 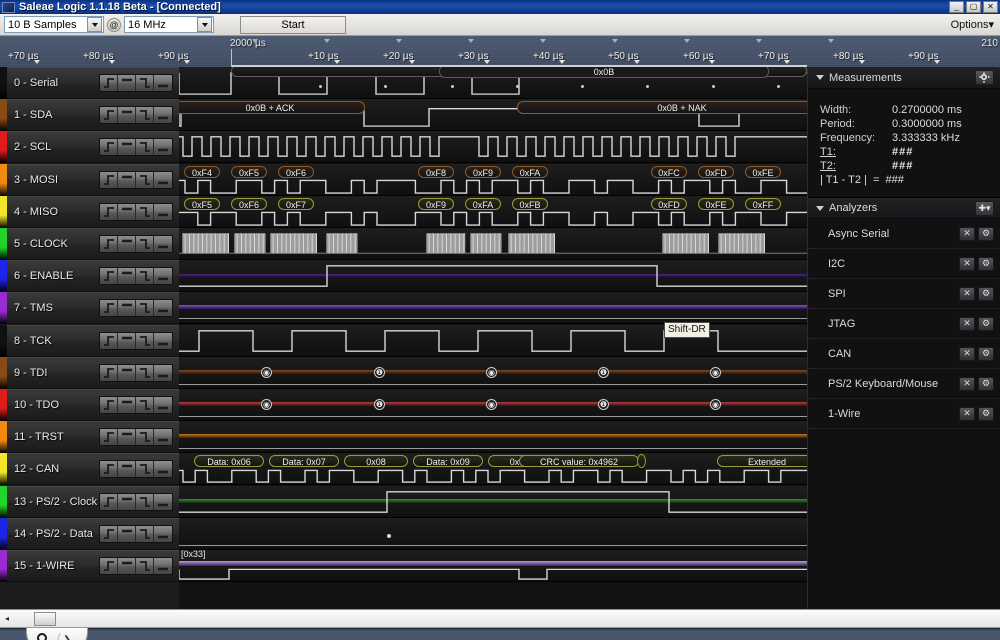 I want to click on channel-label-row: 10 - TDO, so click(x=89, y=405).